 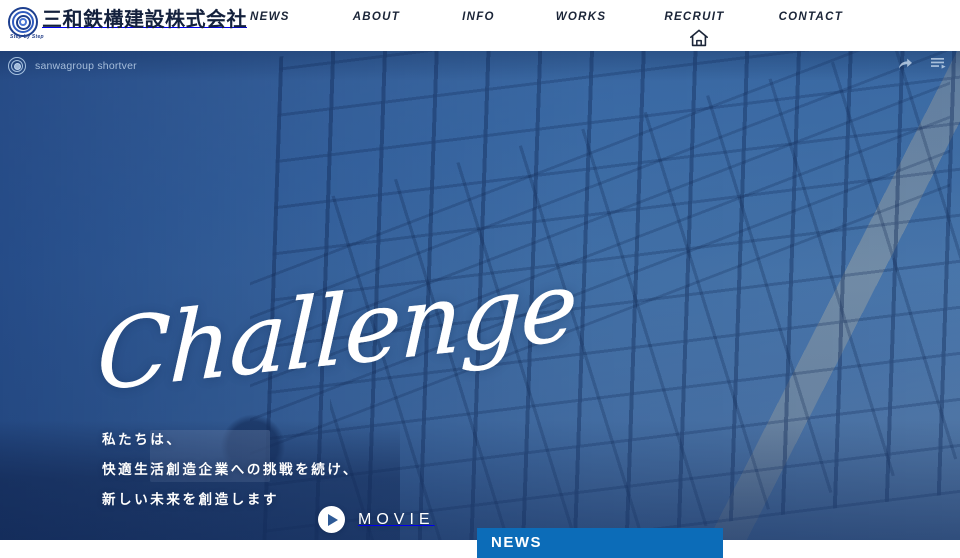 I want to click on play-icon, so click(x=331, y=519).